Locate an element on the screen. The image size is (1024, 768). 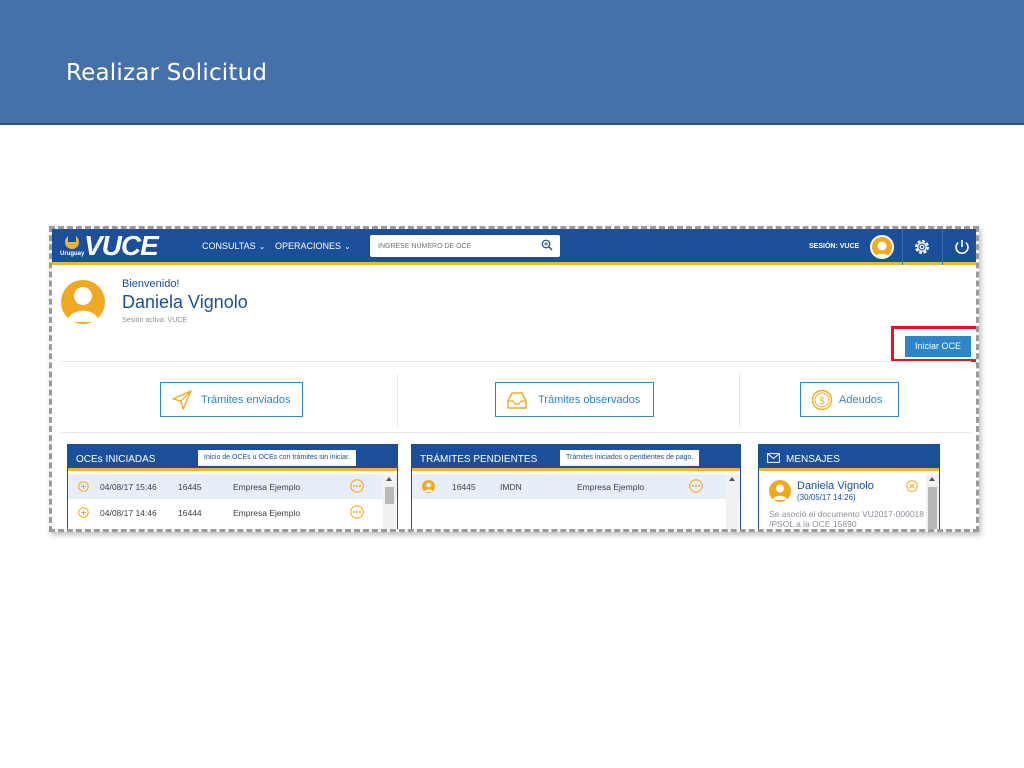
panel-title: MENSAJES is located at coordinates (813, 459).